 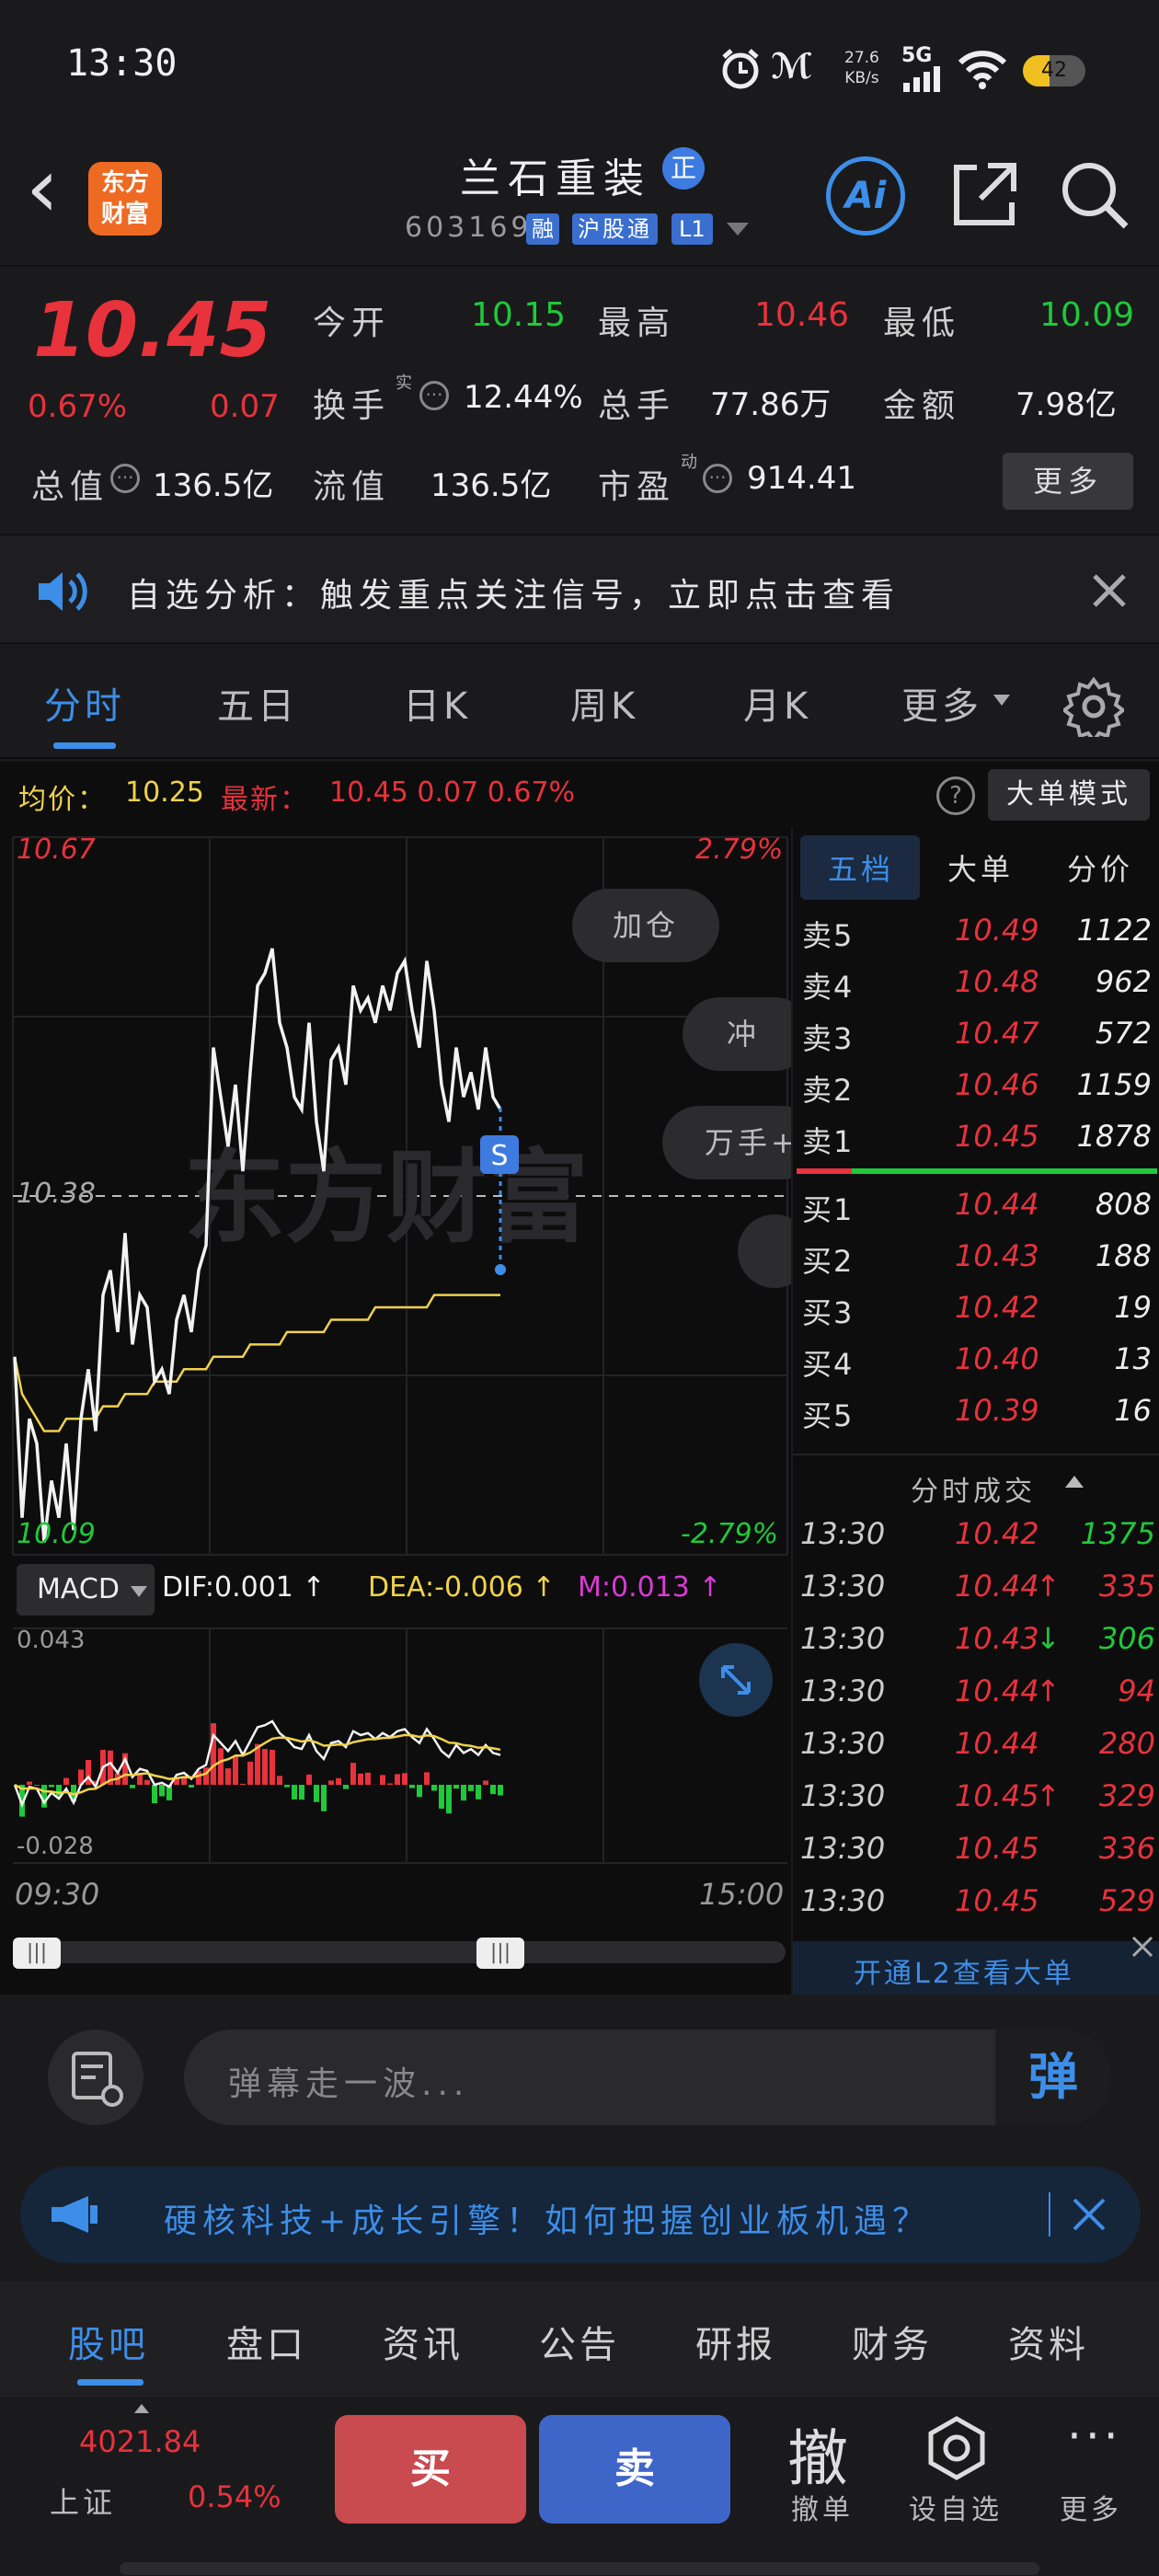 I want to click on alert-banner: 自选分析：触发重点关注信号，立即点击查看, so click(x=579, y=589).